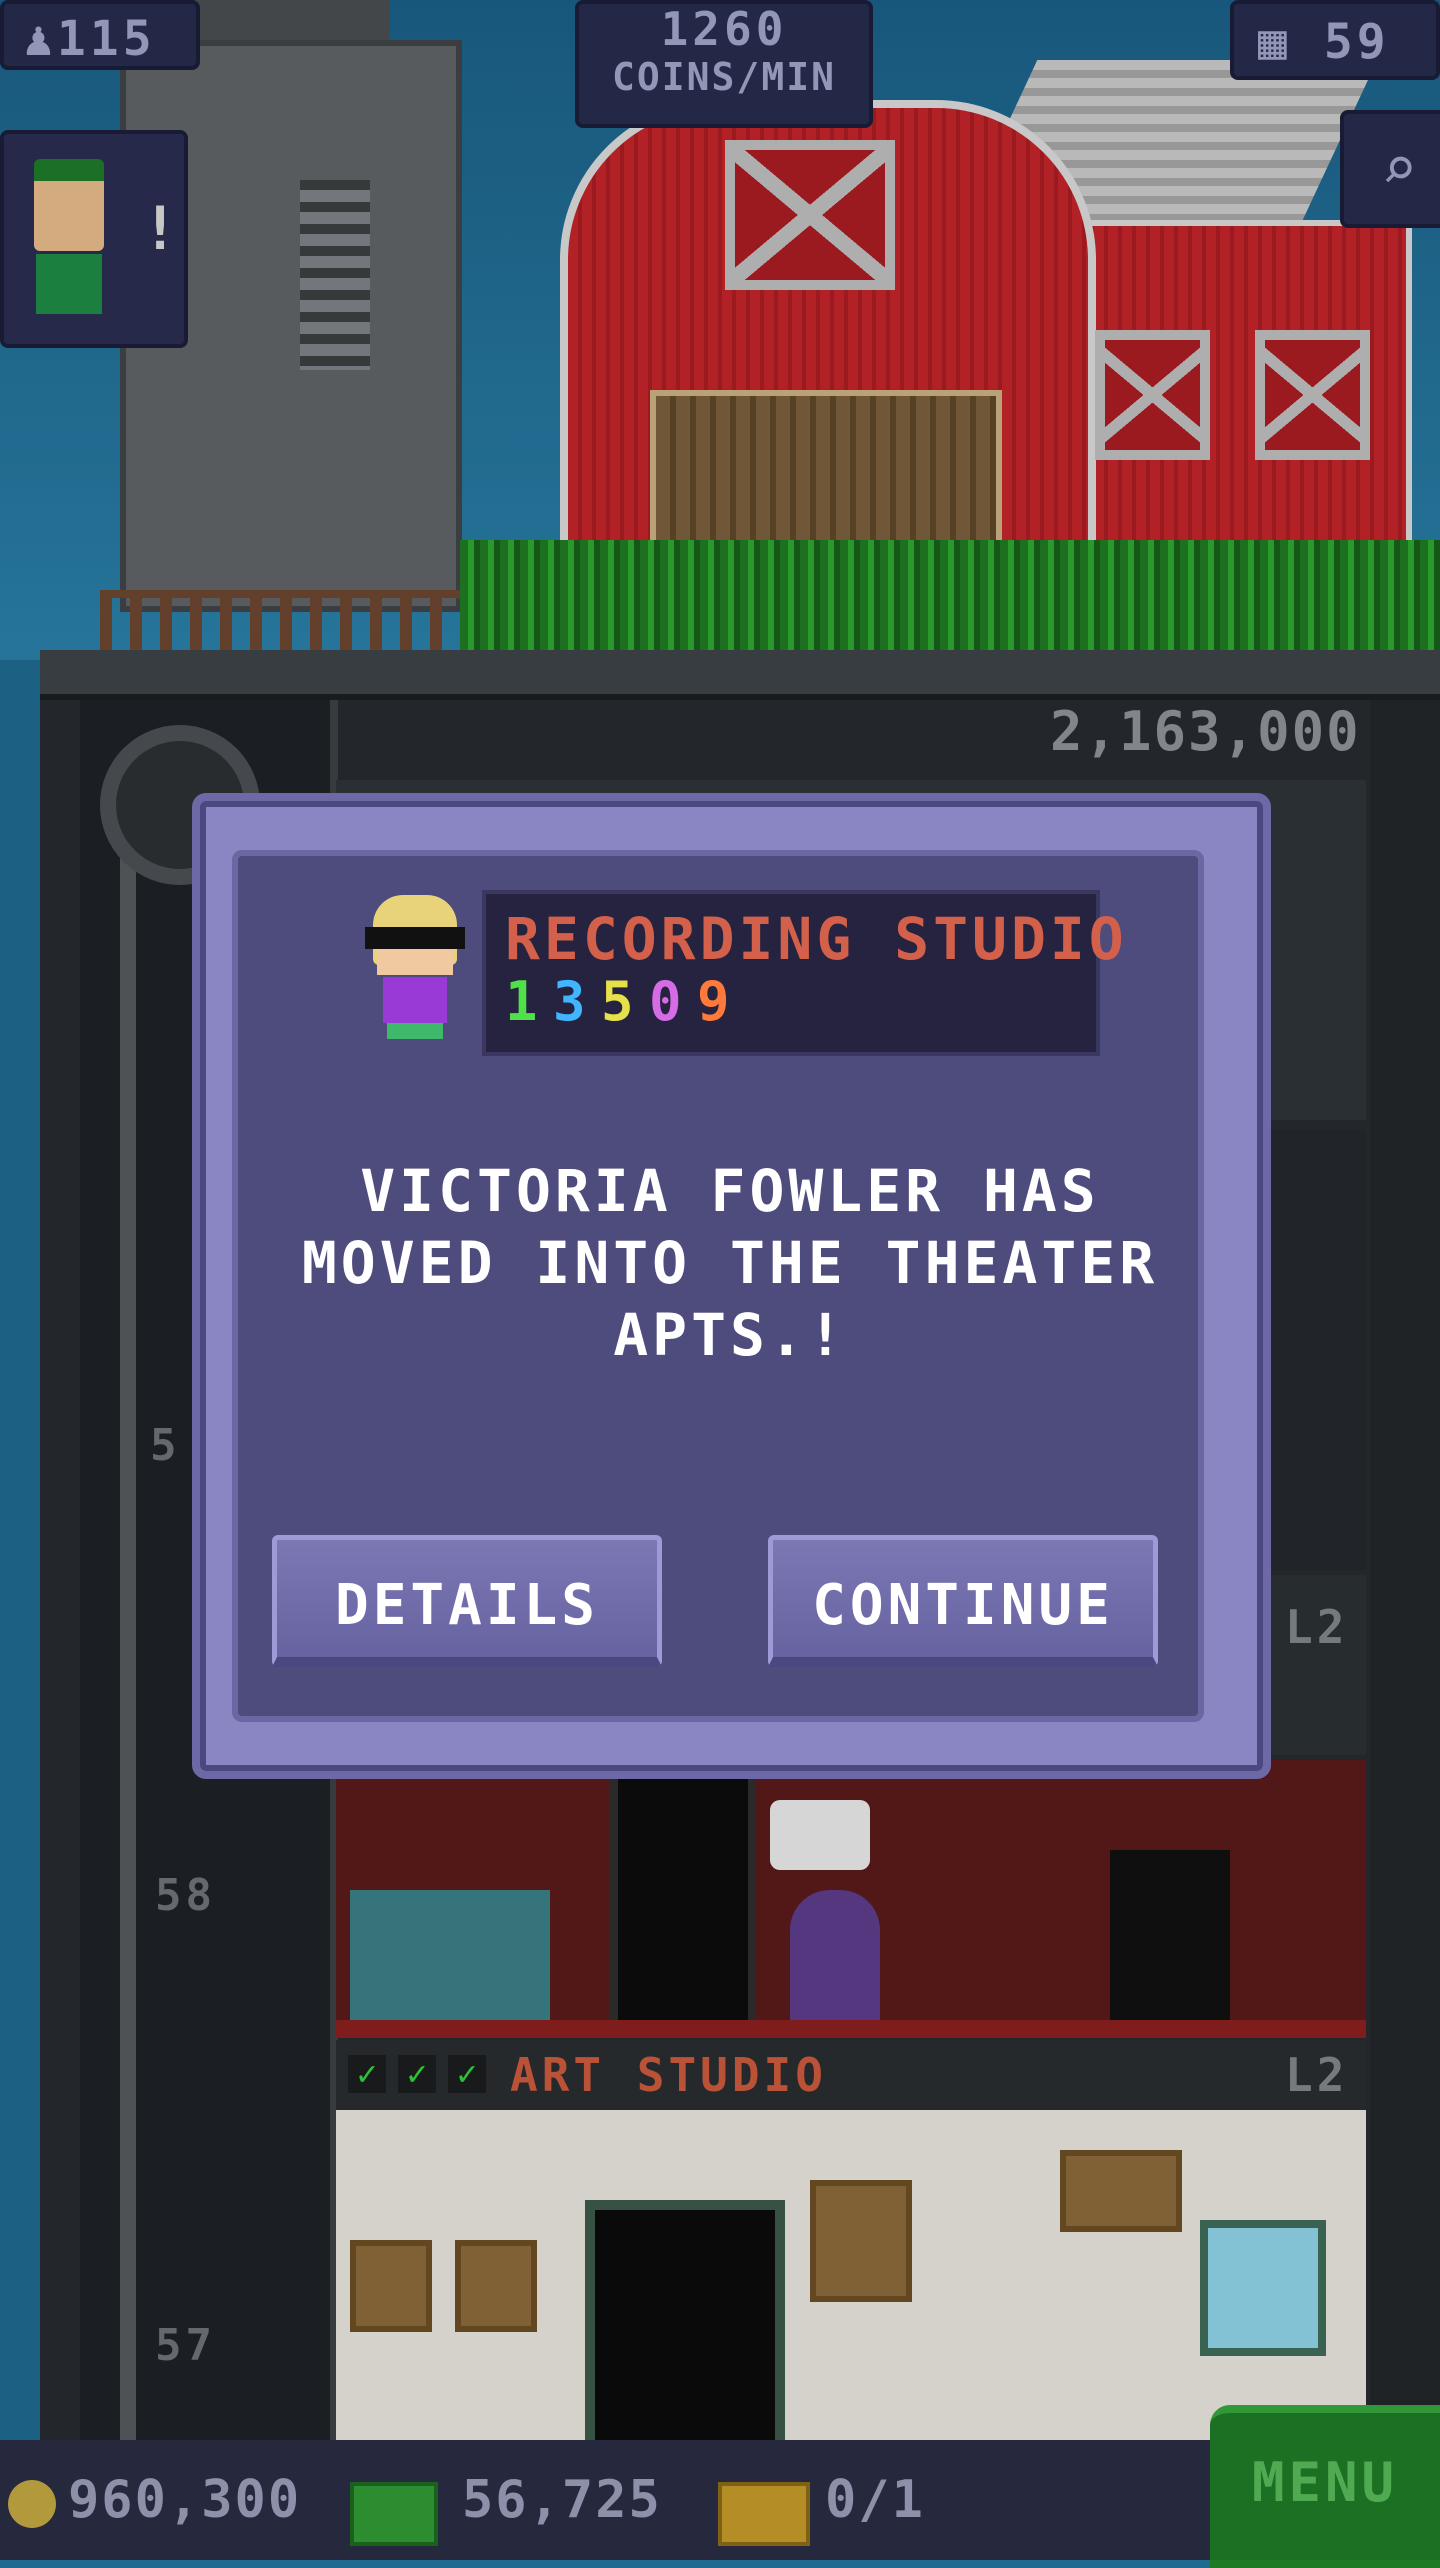  I want to click on message-line: MOVED INTO THE THEATER, so click(730, 1263).